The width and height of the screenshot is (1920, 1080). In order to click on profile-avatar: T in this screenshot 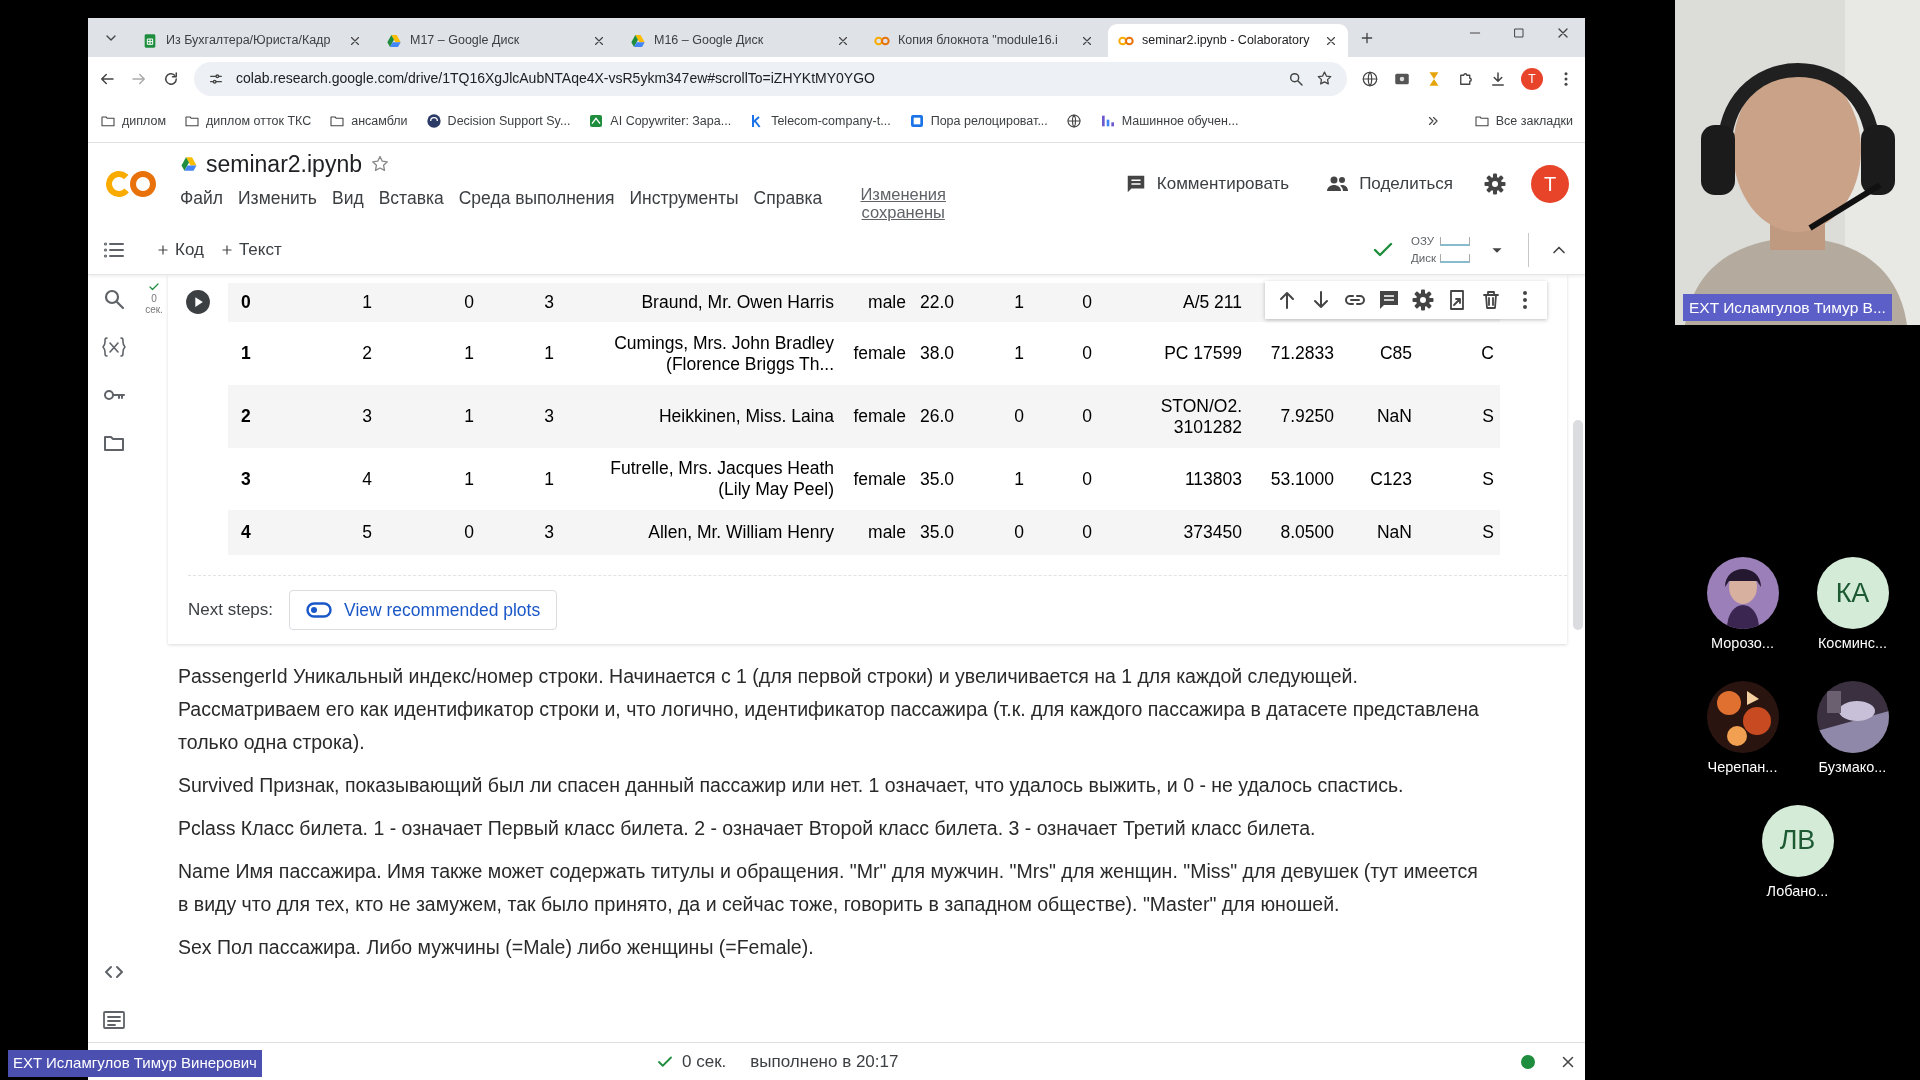, I will do `click(1532, 78)`.